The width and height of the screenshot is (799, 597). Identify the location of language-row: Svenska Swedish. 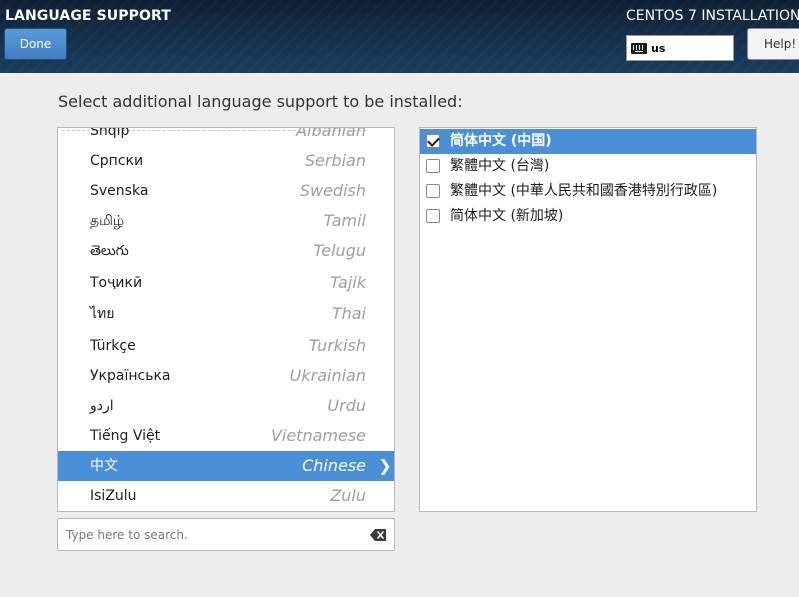
(226, 191).